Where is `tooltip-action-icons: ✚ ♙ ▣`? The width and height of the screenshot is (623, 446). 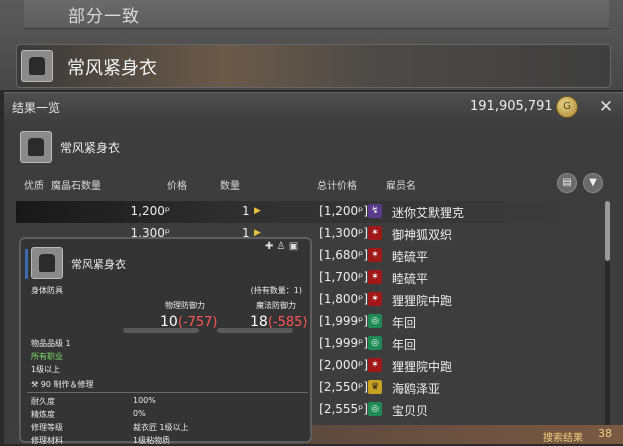
tooltip-action-icons: ✚ ♙ ▣ is located at coordinates (282, 246).